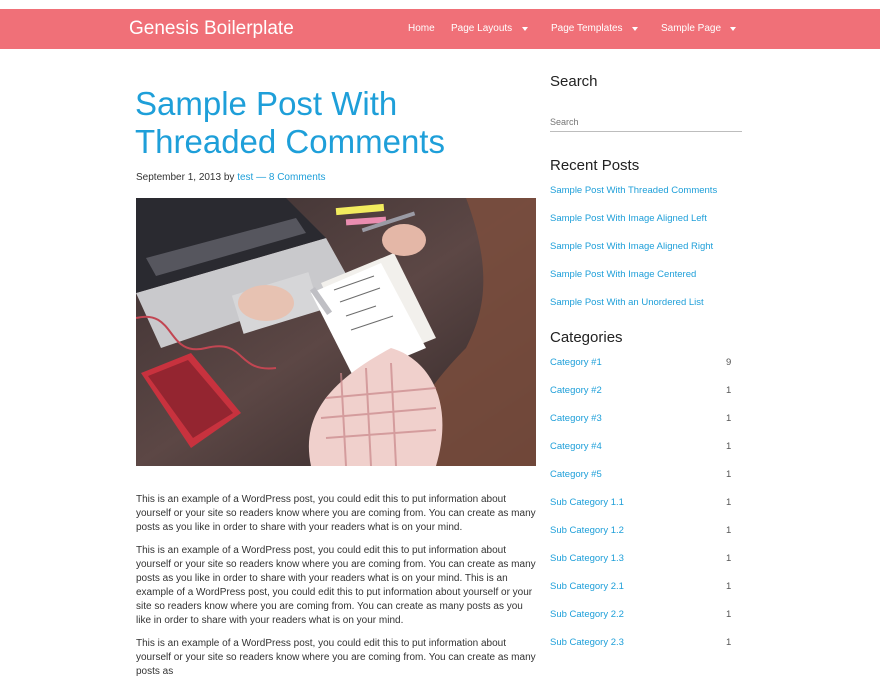 The width and height of the screenshot is (880, 679). I want to click on category-link: Category #5, so click(576, 474).